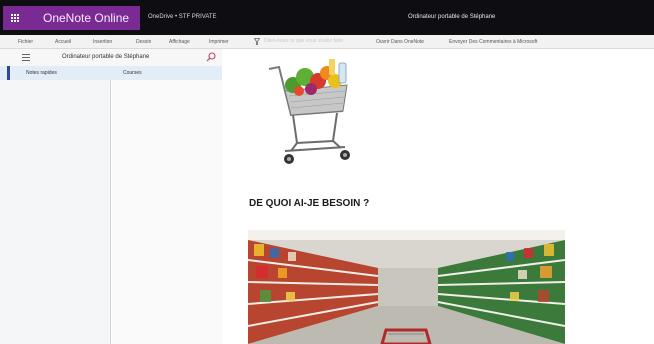  Describe the element at coordinates (55, 205) in the screenshot. I see `section-list` at that location.